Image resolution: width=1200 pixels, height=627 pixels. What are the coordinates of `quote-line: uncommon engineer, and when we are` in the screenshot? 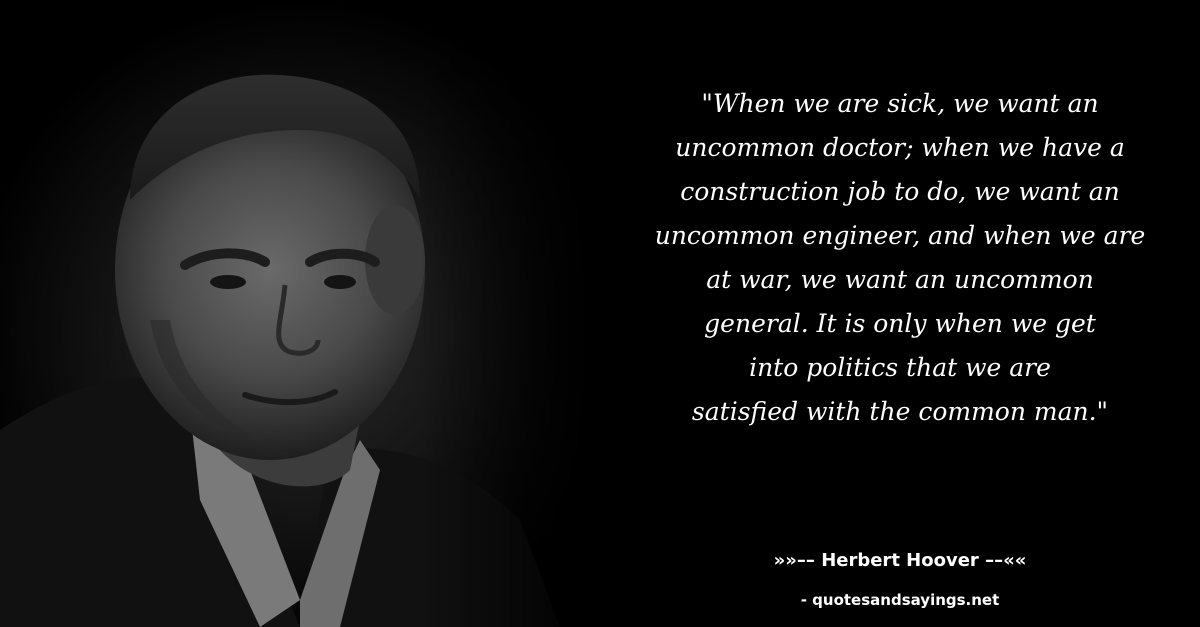 It's located at (900, 235).